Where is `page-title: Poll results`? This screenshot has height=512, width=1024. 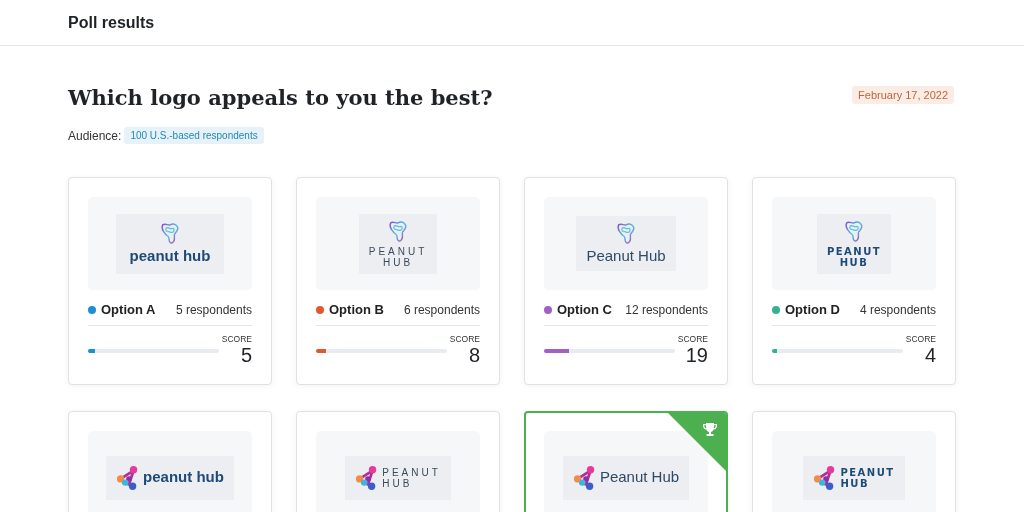
page-title: Poll results is located at coordinates (111, 22).